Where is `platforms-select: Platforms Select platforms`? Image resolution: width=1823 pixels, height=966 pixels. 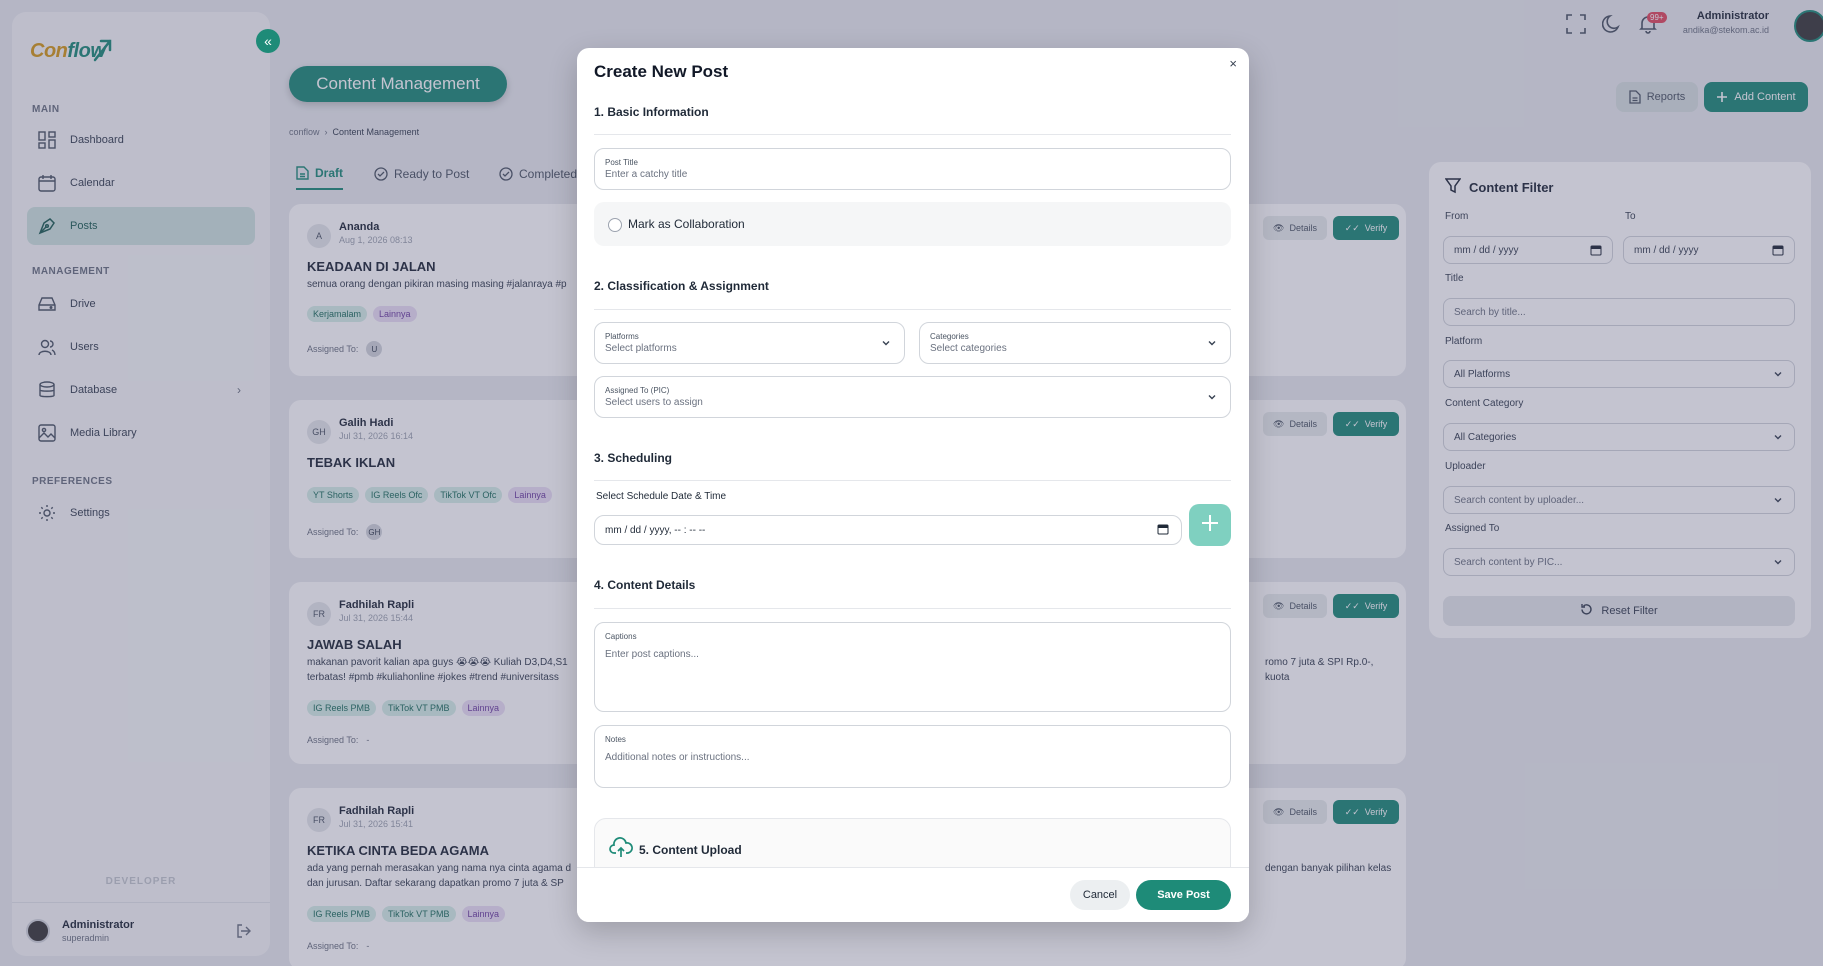 platforms-select: Platforms Select platforms is located at coordinates (749, 343).